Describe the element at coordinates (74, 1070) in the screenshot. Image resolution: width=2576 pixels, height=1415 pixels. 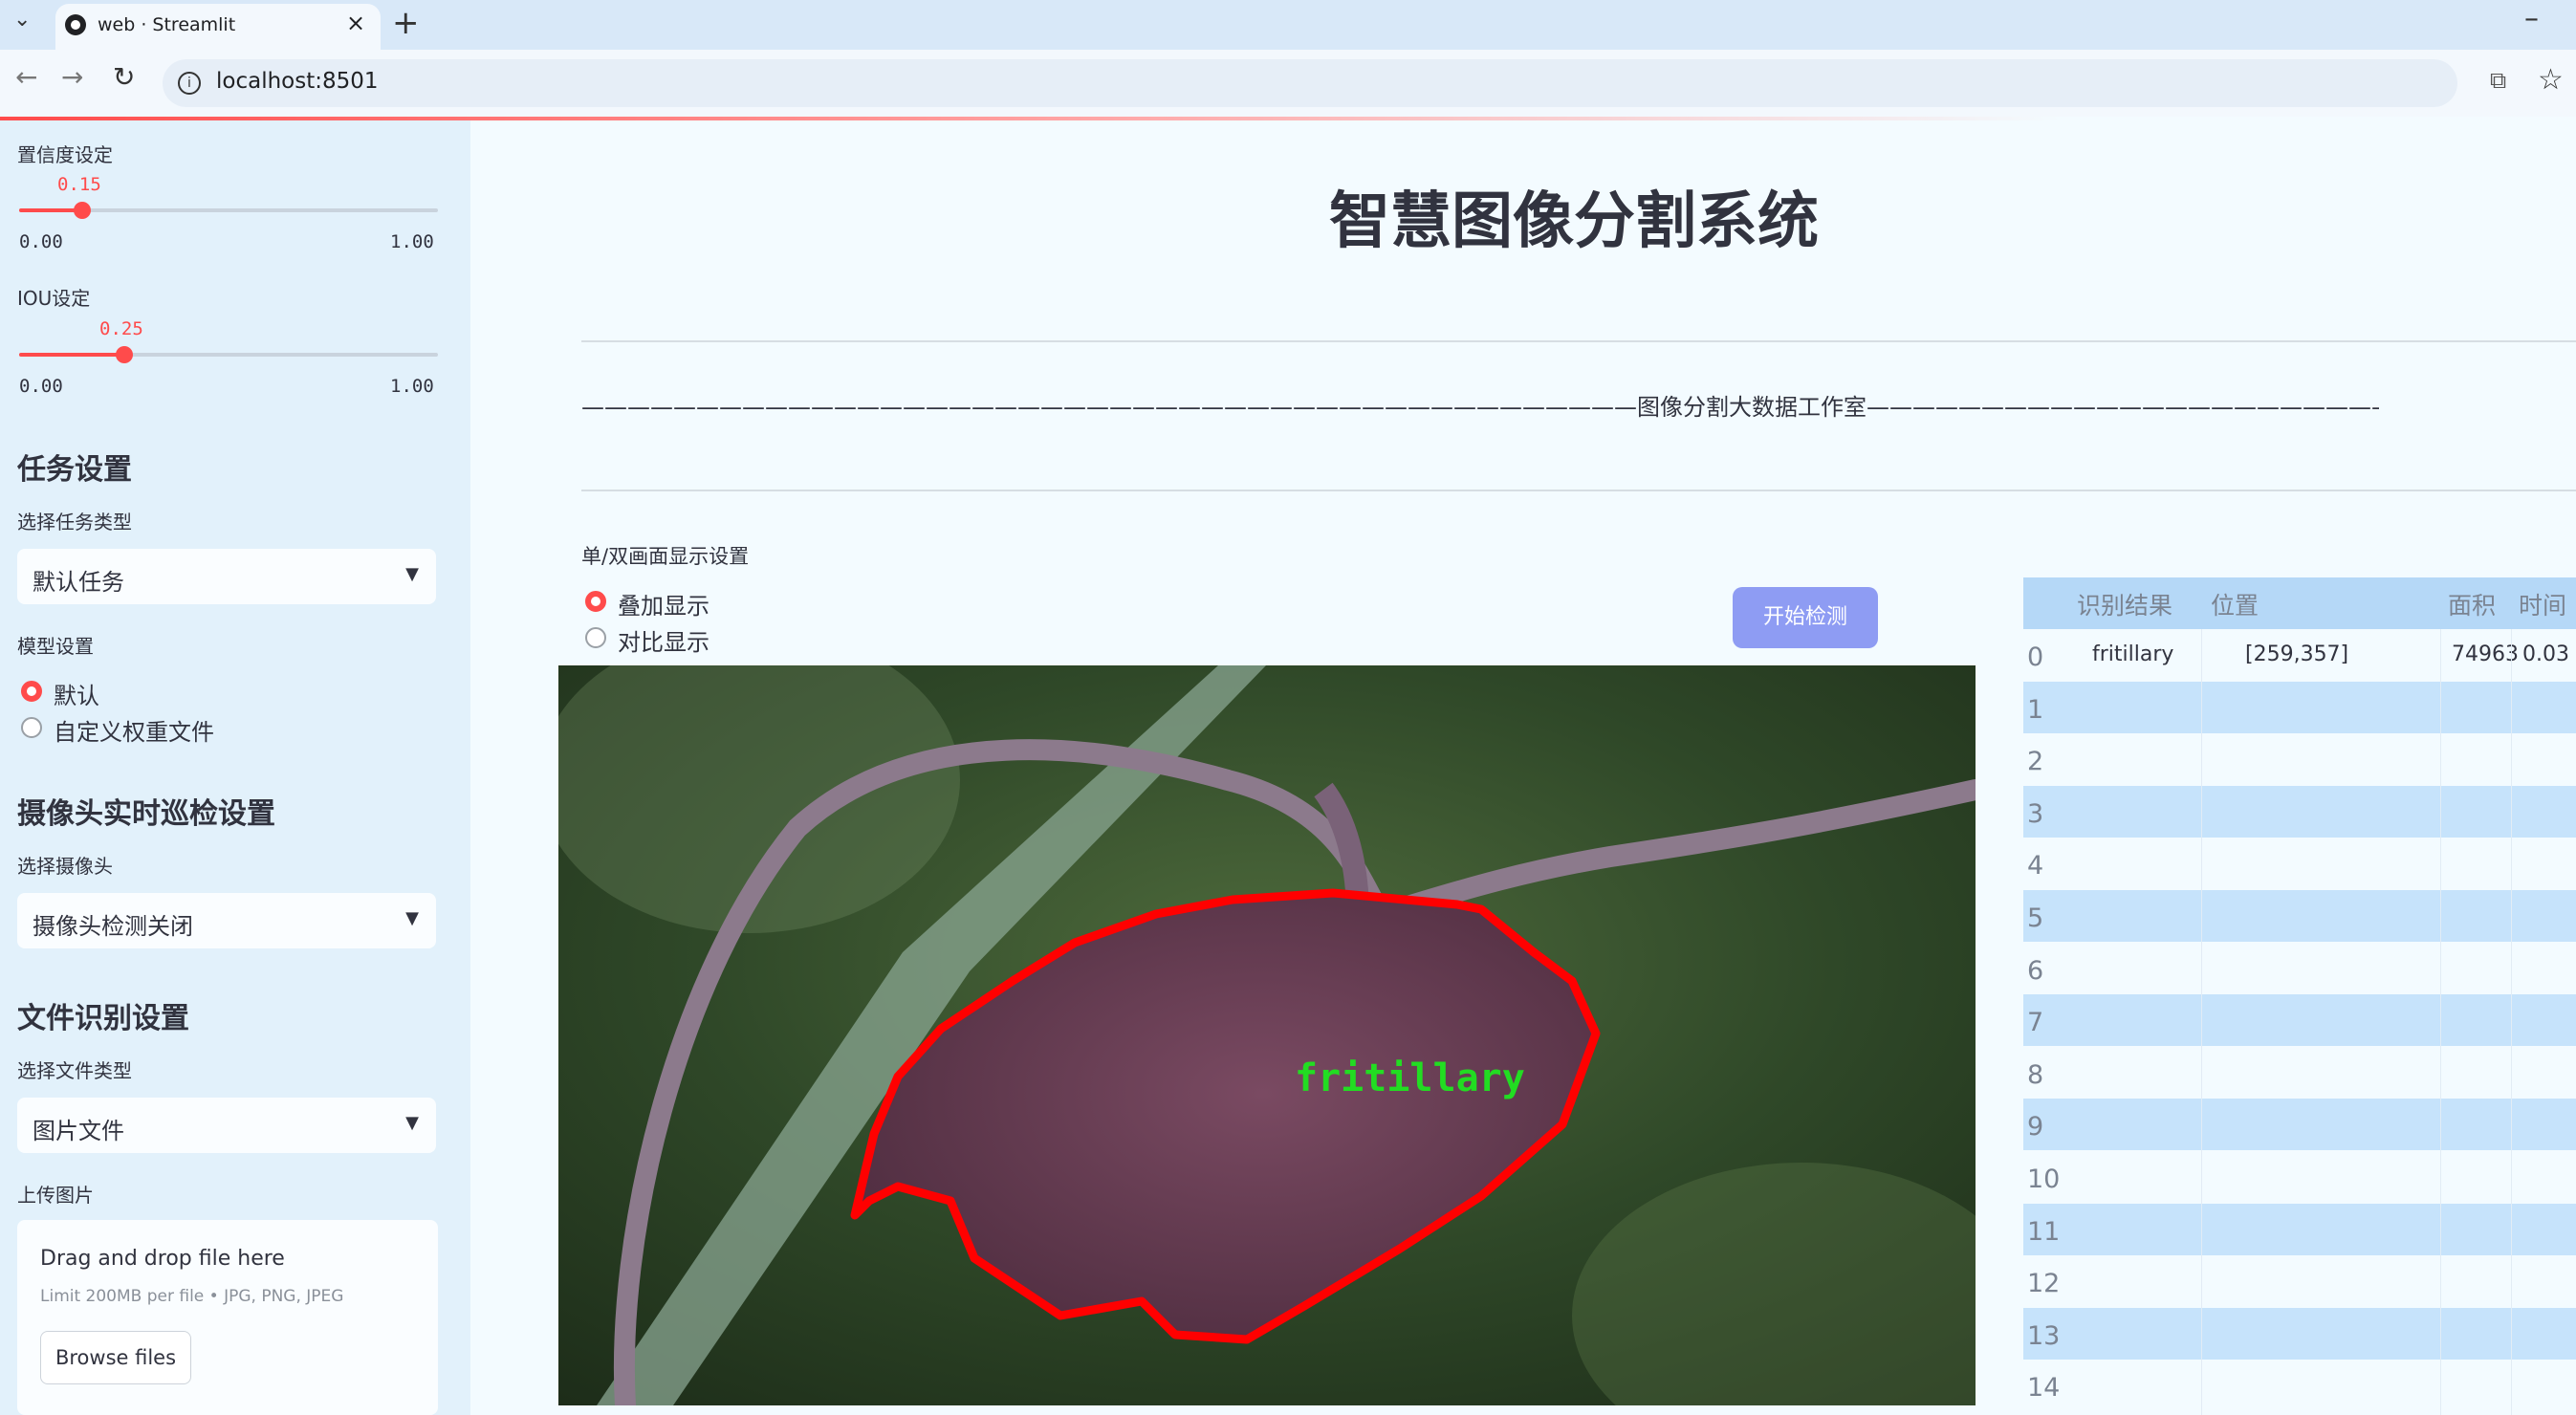
I see `file-type-label: 选择文件类型` at that location.